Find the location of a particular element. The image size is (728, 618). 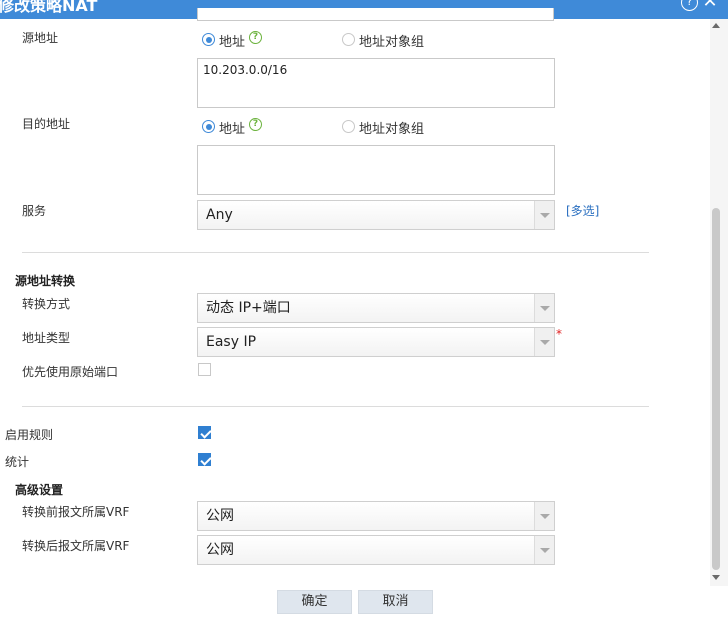

dest-address-label: 目的地址 is located at coordinates (46, 124).